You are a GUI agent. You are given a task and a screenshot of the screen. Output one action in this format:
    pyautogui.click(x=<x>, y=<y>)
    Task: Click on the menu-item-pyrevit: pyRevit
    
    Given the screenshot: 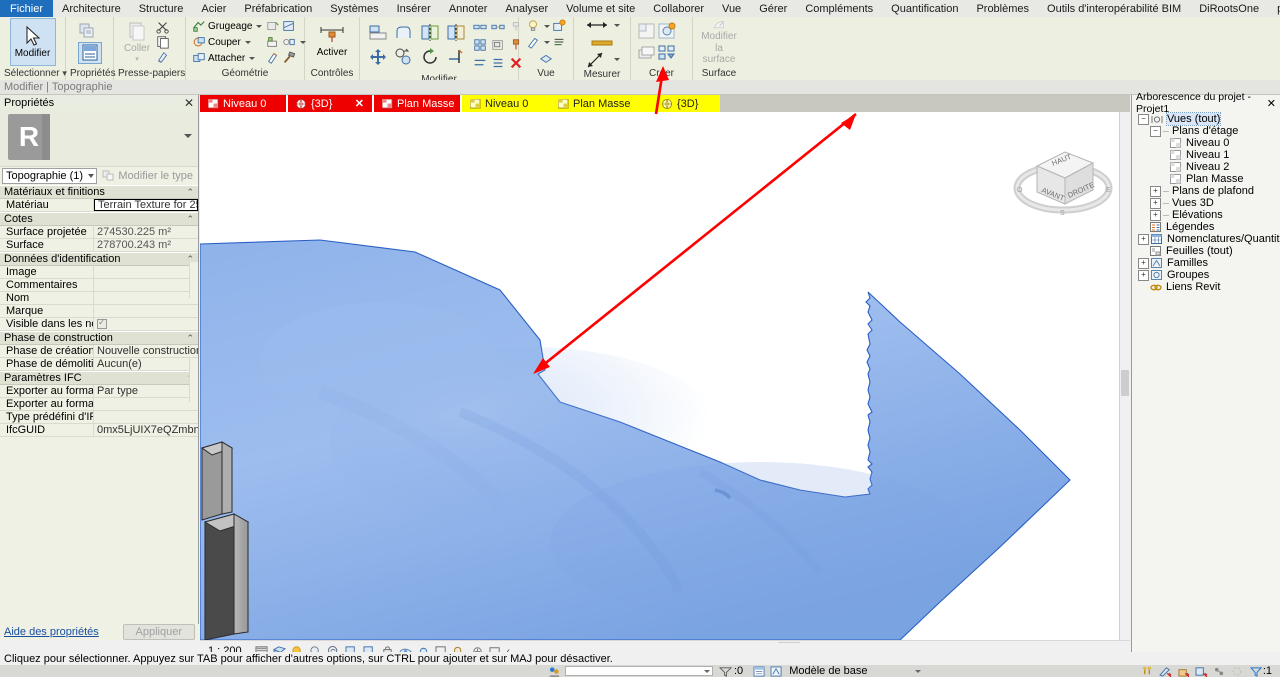 What is the action you would take?
    pyautogui.click(x=1274, y=8)
    